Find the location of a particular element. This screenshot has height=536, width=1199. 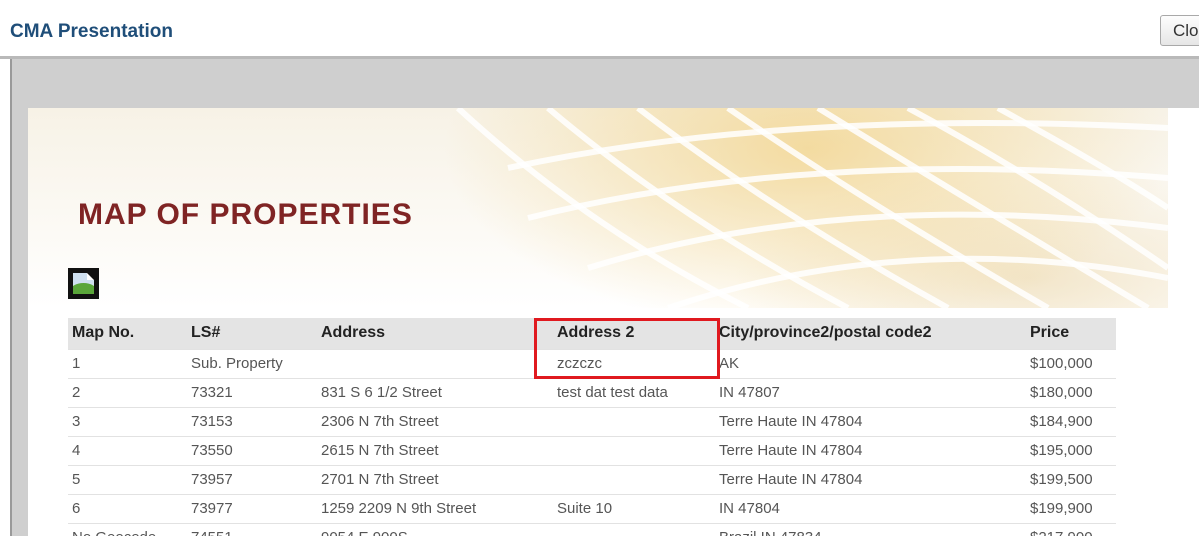

cell-map-no: 4 is located at coordinates (127, 450).